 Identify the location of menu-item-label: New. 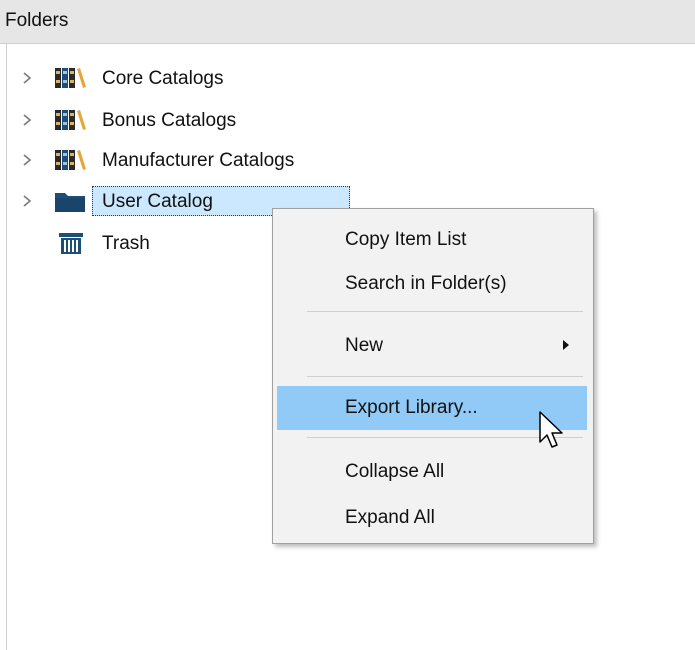
(364, 345).